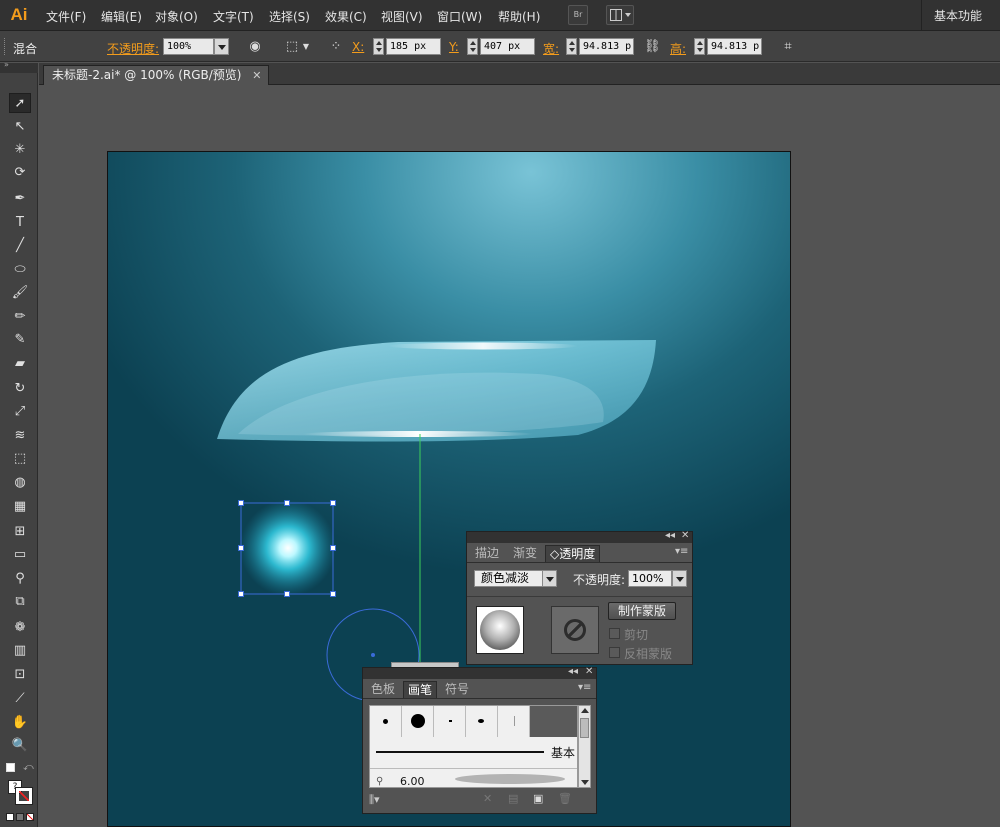  I want to click on warp-tool: ≋, so click(20, 436).